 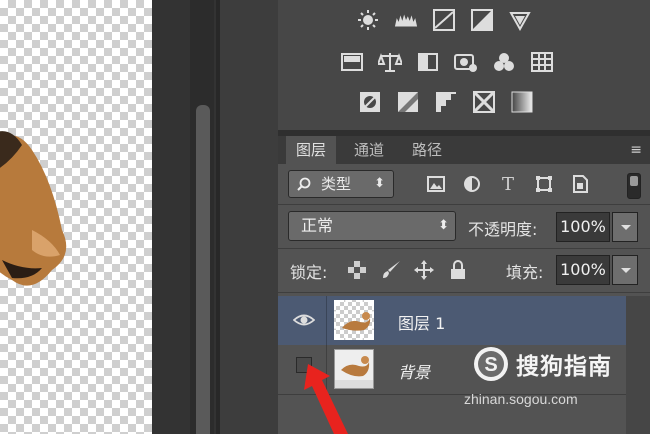 What do you see at coordinates (326, 399) in the screenshot?
I see `red-arrow-annotation` at bounding box center [326, 399].